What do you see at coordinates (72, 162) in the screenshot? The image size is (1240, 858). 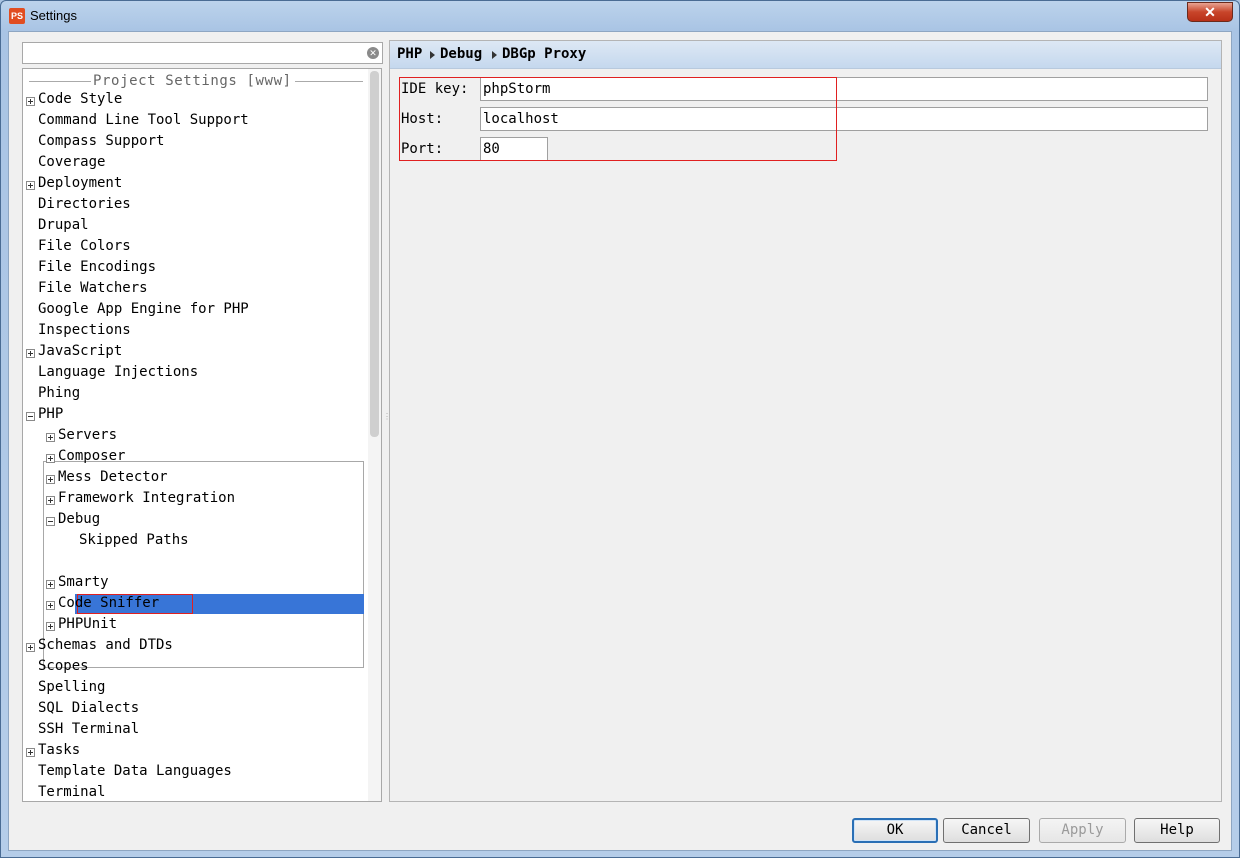 I see `tree-item-label: Coverage` at bounding box center [72, 162].